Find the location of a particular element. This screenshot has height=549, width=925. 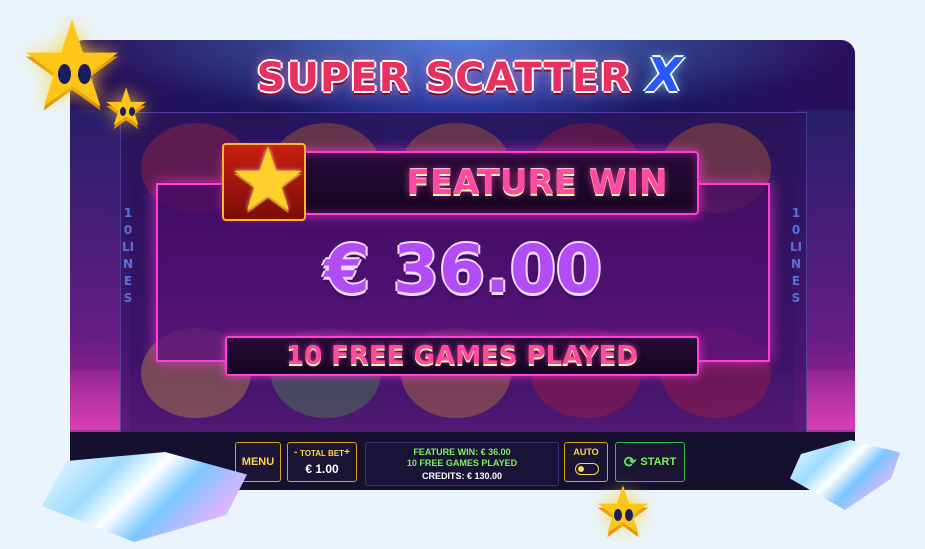

star-icon: ★ is located at coordinates (268, 179).